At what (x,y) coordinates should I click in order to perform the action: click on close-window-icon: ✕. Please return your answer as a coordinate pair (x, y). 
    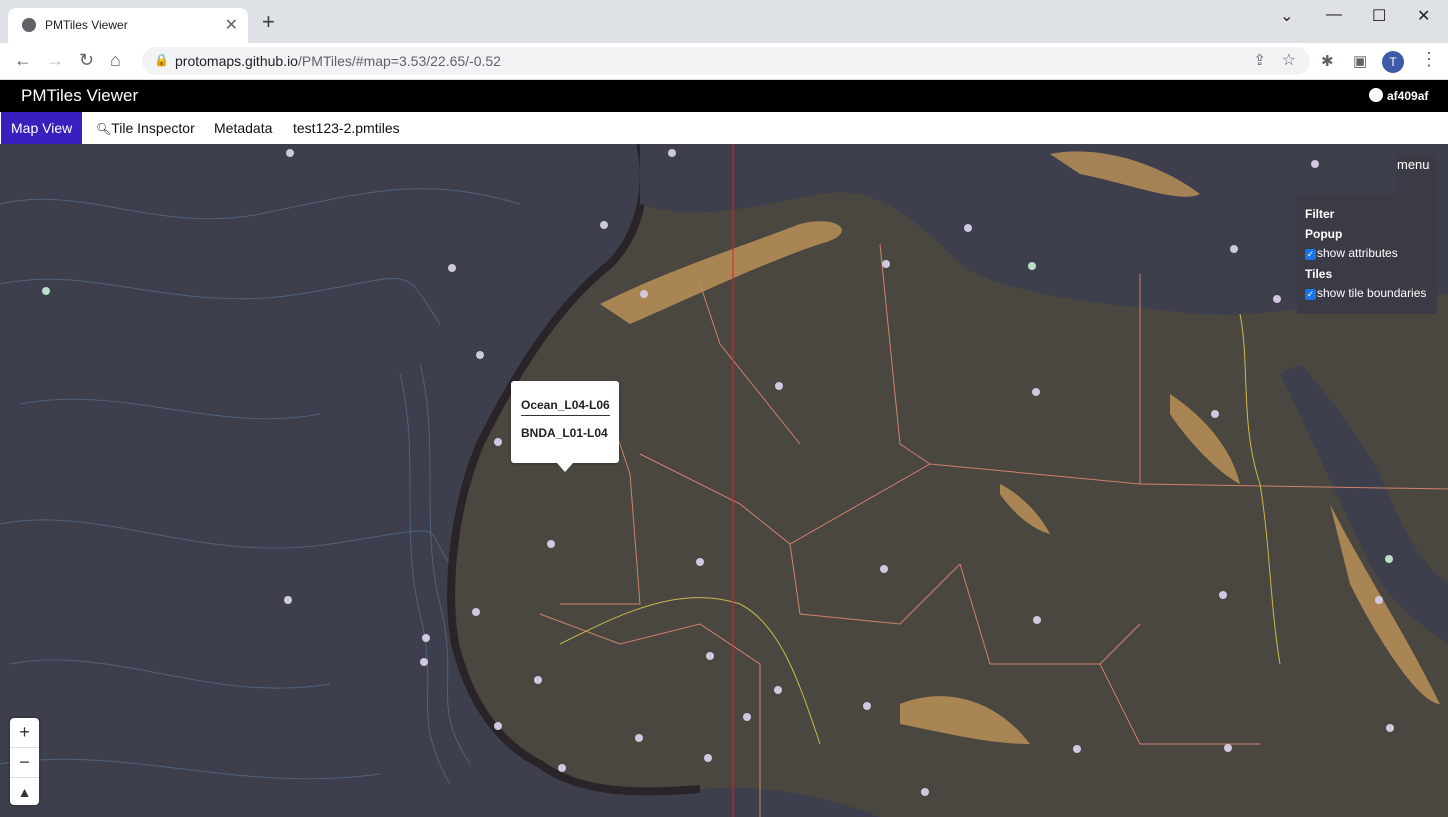
    Looking at the image, I should click on (1423, 16).